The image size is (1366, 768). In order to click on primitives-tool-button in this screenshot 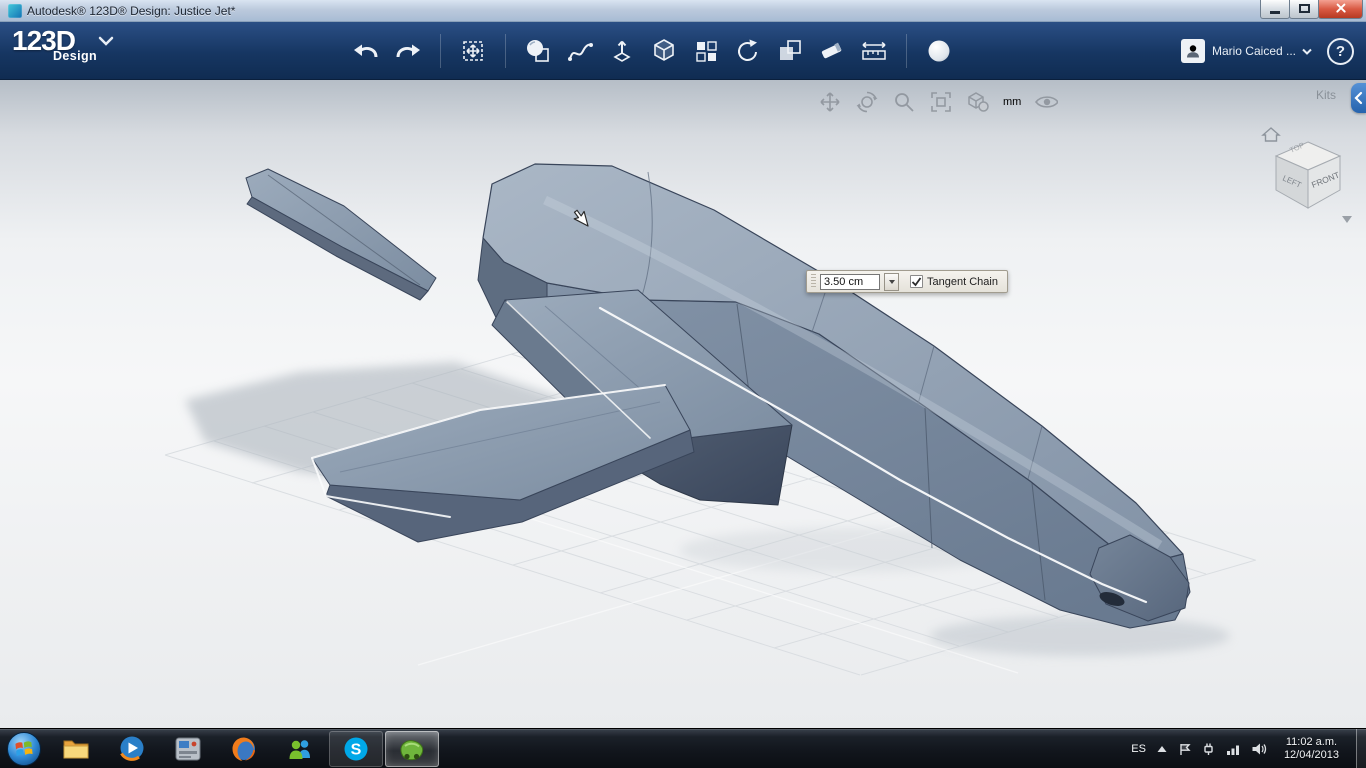, I will do `click(538, 51)`.